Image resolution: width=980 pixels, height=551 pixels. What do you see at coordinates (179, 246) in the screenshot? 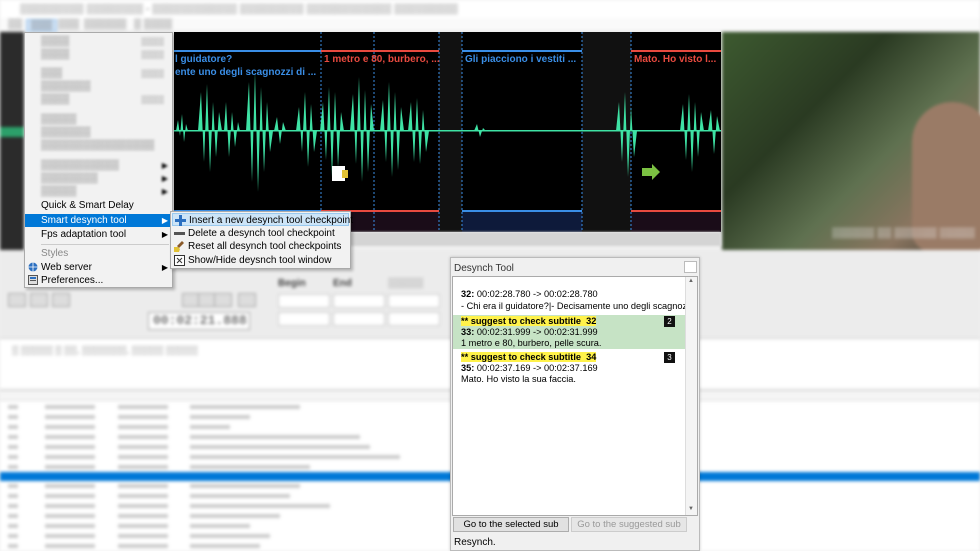
I see `broom-icon` at bounding box center [179, 246].